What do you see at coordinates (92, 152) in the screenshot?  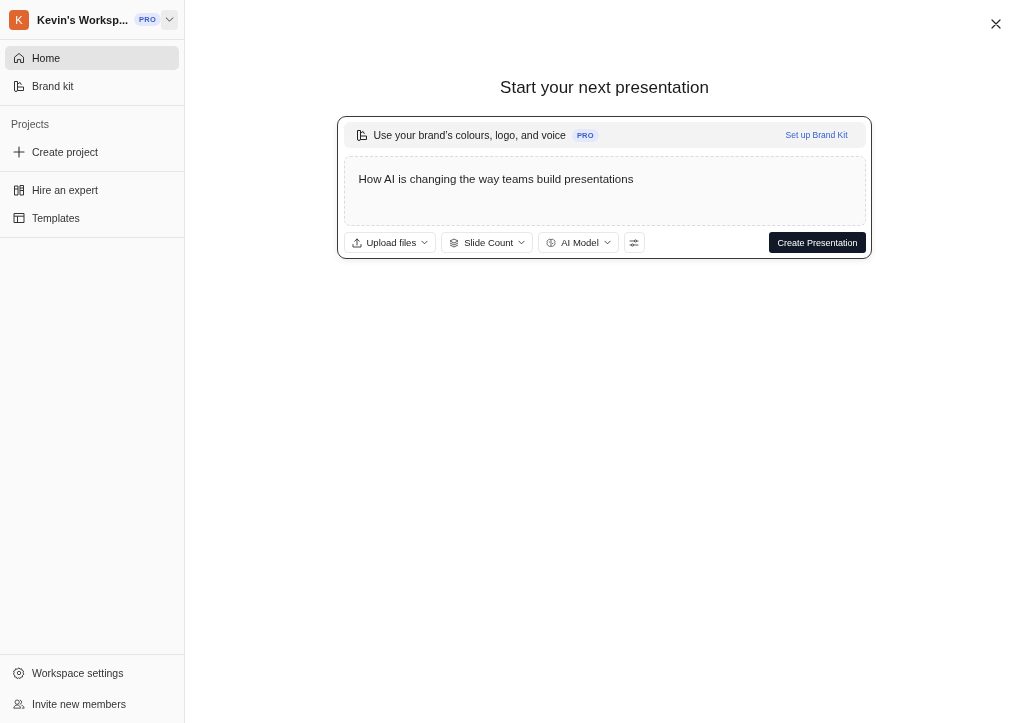 I see `sidebar-item: Create project` at bounding box center [92, 152].